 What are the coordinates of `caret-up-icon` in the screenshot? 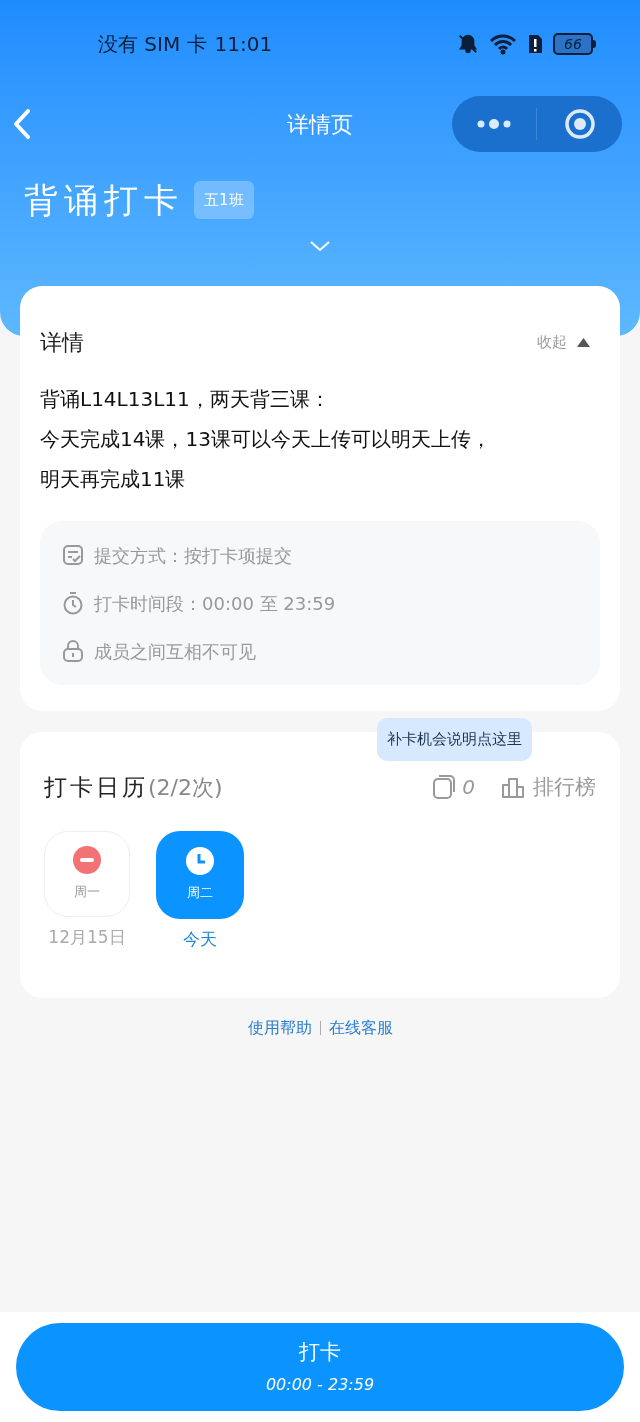 It's located at (583, 342).